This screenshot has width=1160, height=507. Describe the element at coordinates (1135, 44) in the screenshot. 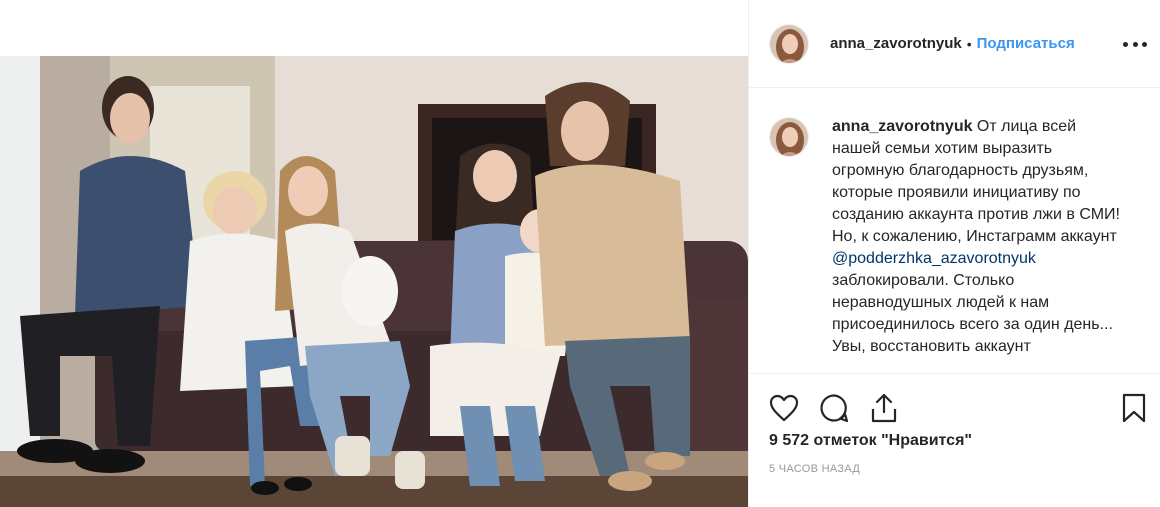

I see `more-horizontal-icon` at that location.